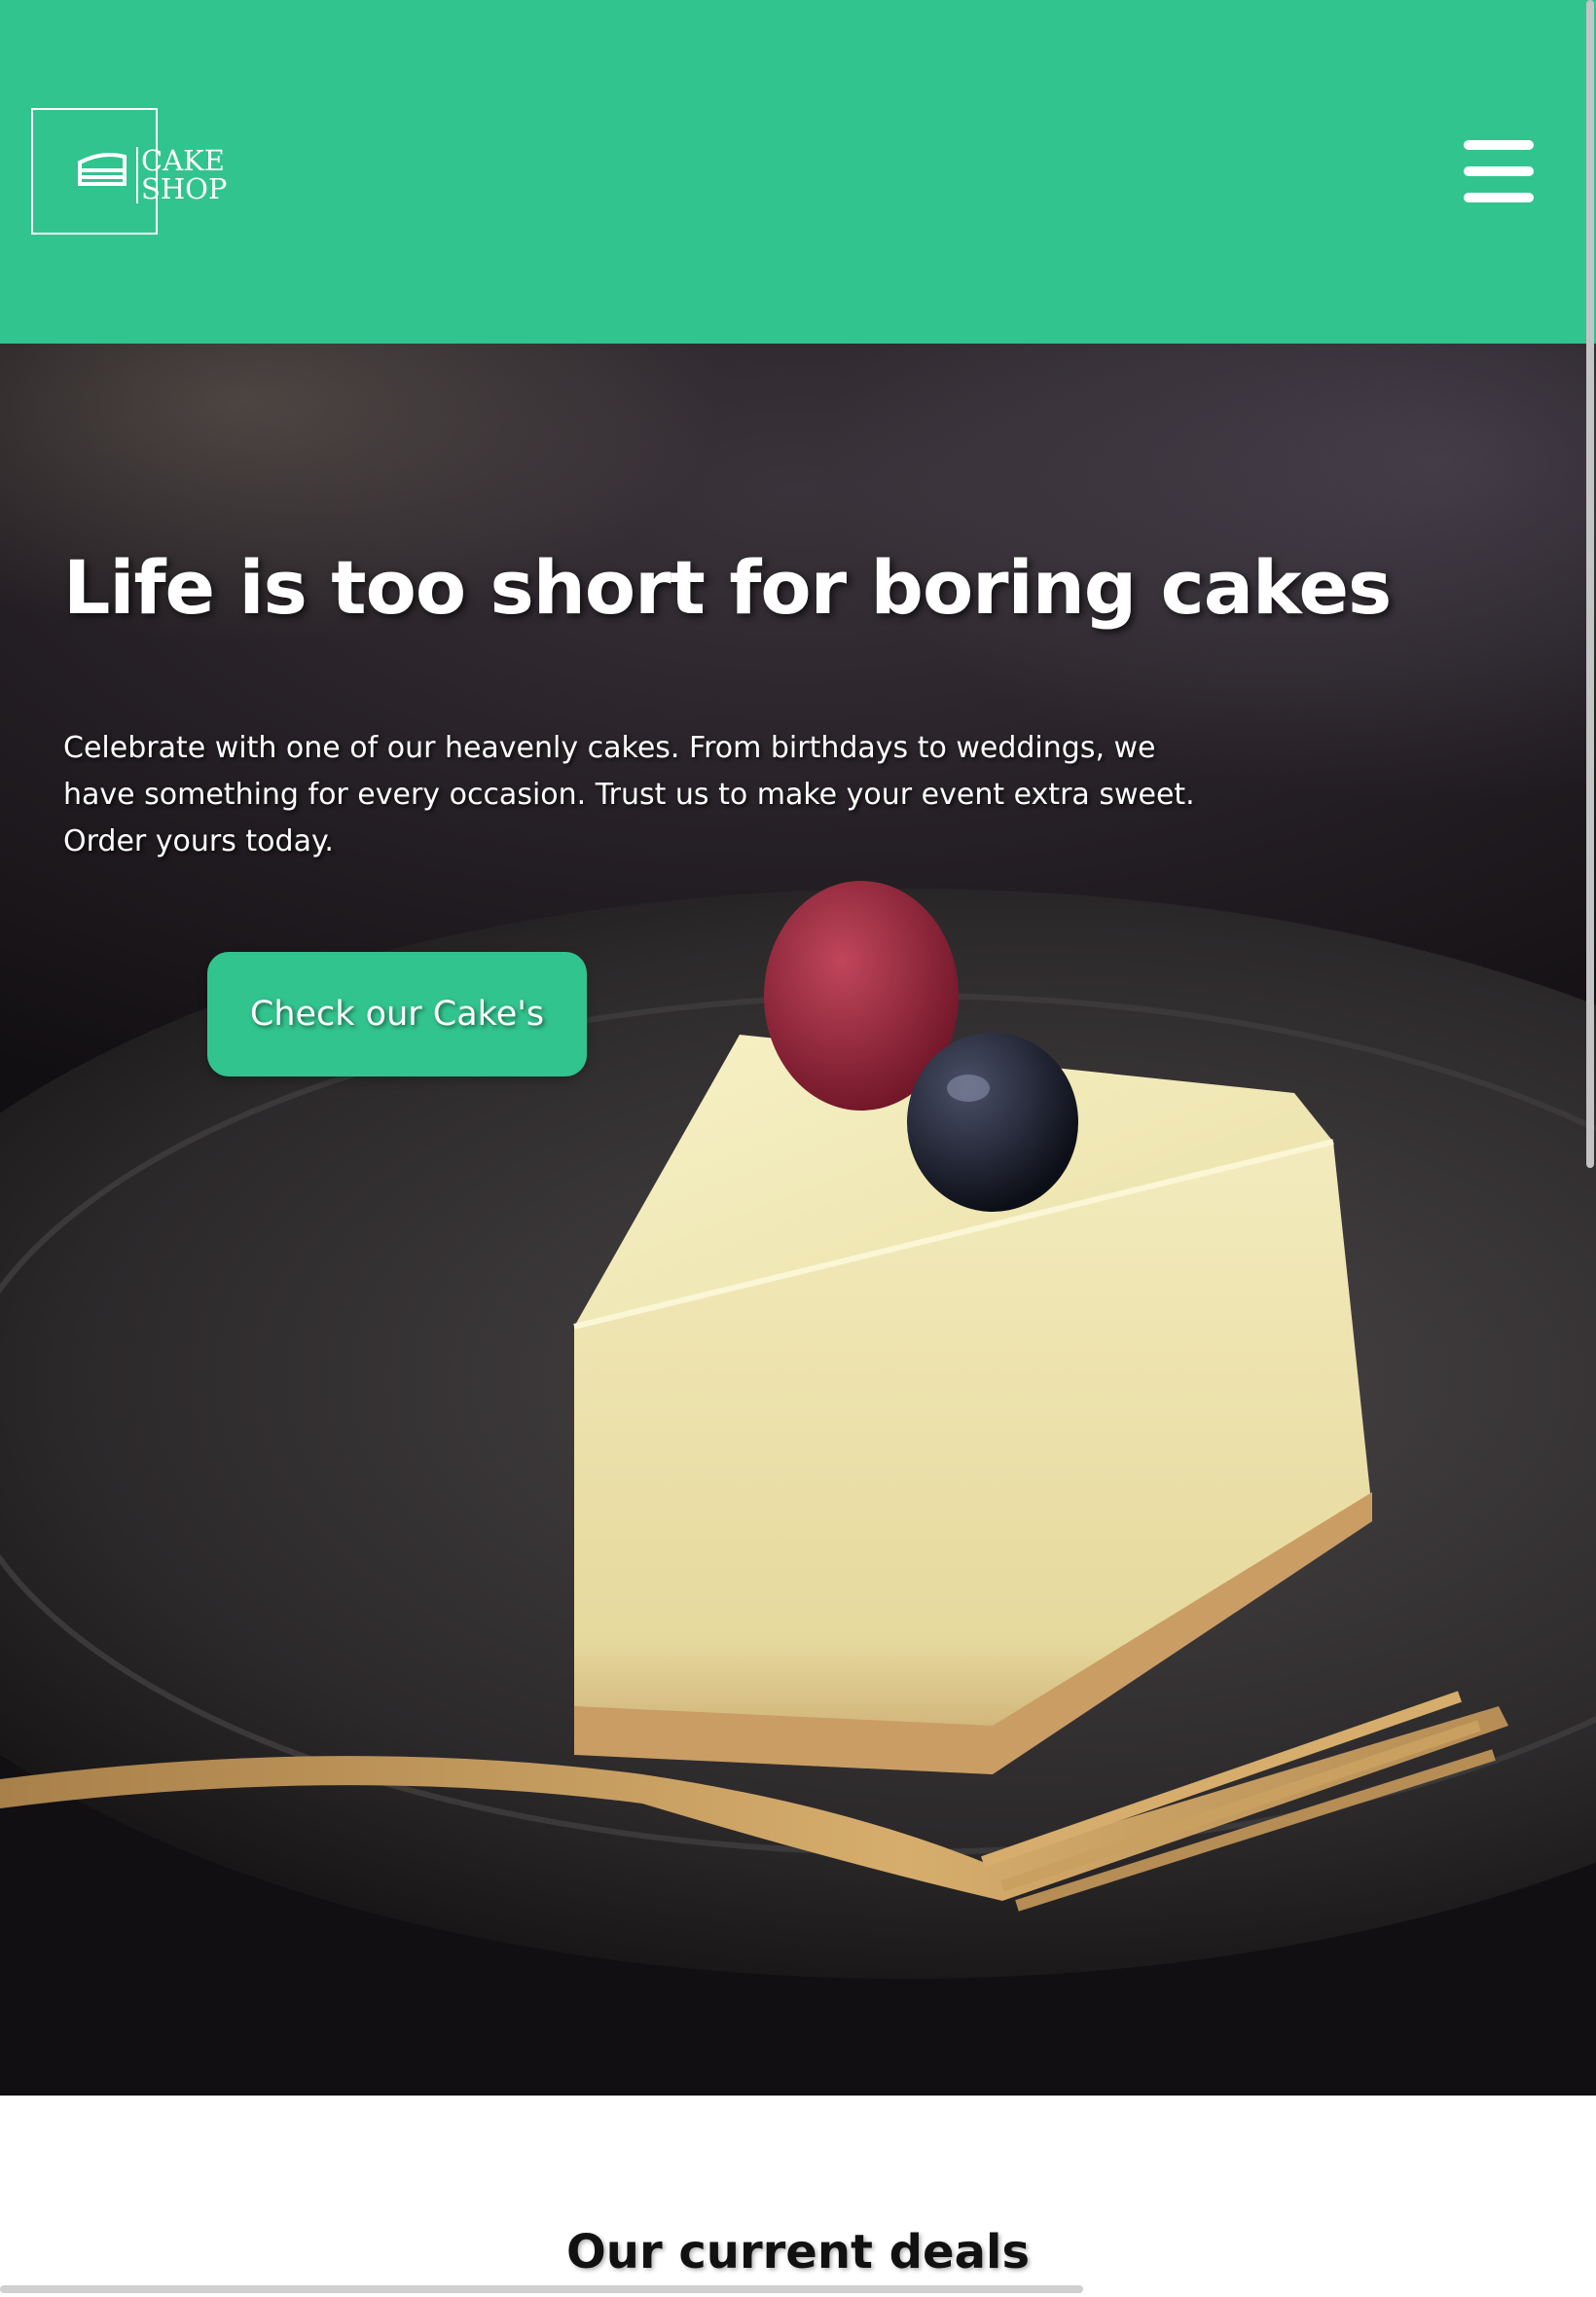 The height and width of the screenshot is (2297, 1596). Describe the element at coordinates (798, 2252) in the screenshot. I see `deals-section-title: Our current deals` at that location.